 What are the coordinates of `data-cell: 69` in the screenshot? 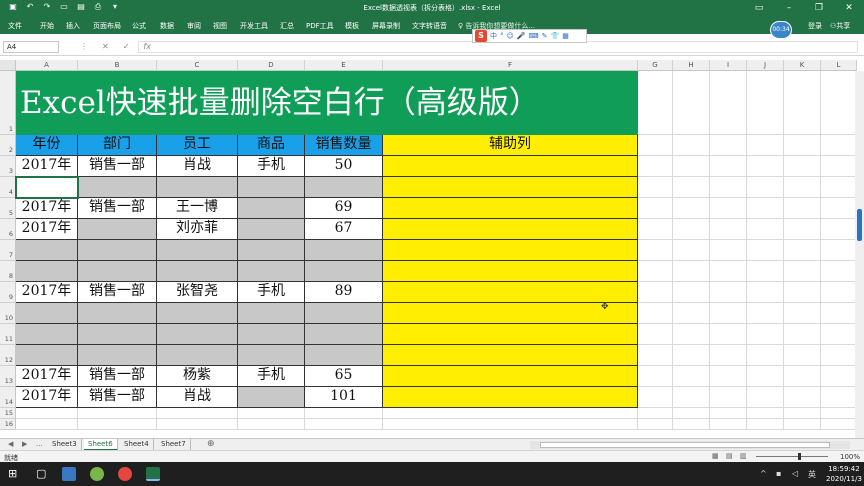 It's located at (344, 208).